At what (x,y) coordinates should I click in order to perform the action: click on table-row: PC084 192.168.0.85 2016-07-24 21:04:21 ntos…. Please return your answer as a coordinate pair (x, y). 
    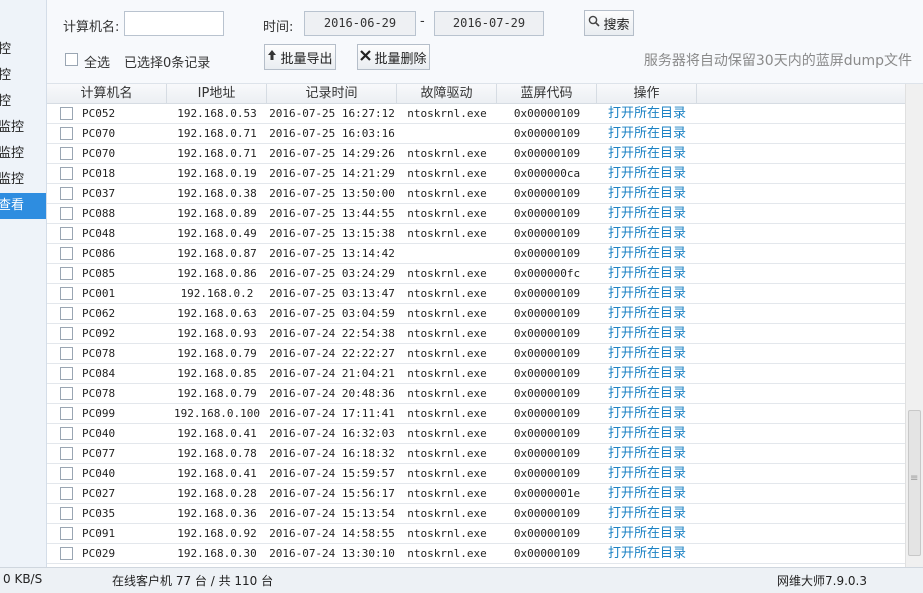
    Looking at the image, I should click on (476, 374).